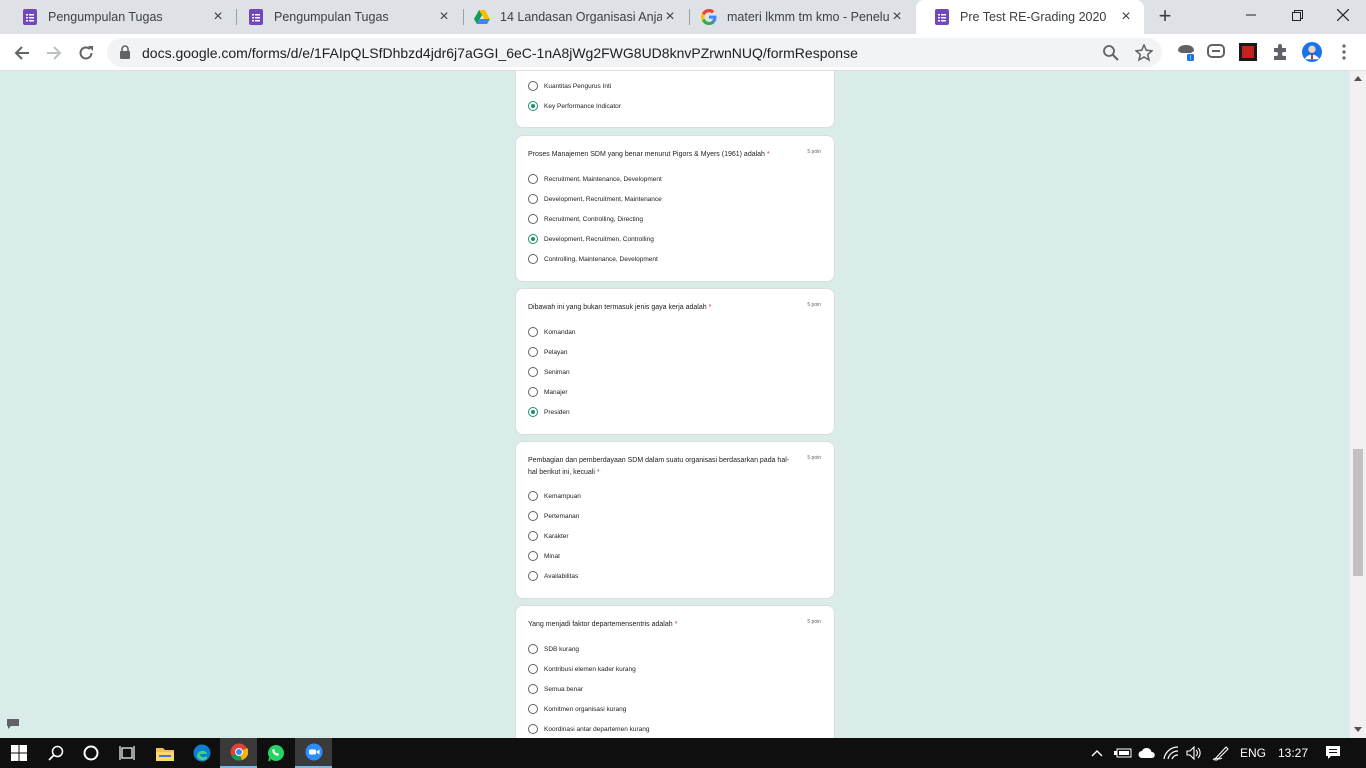  I want to click on radio-option: Manajer, so click(547, 392).